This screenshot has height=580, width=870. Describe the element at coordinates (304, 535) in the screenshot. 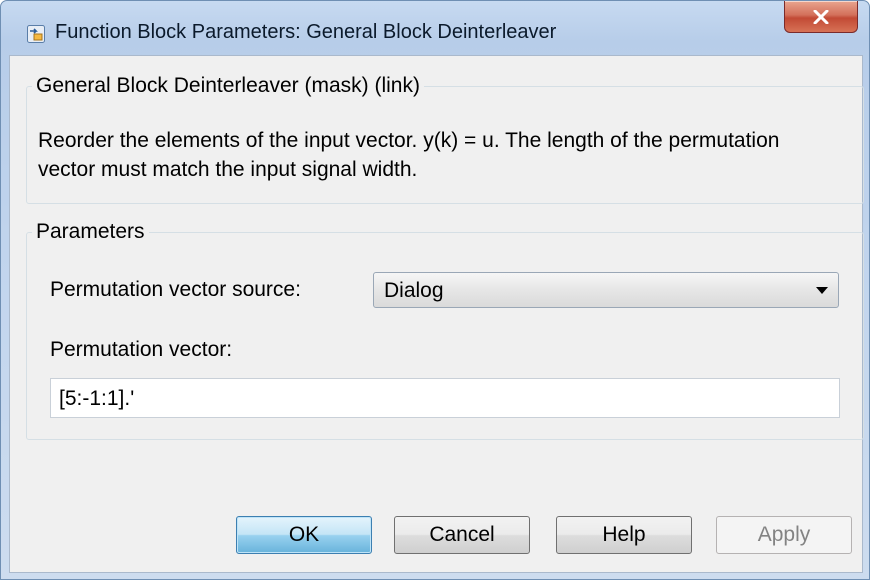

I see `ok-button: OK` at that location.